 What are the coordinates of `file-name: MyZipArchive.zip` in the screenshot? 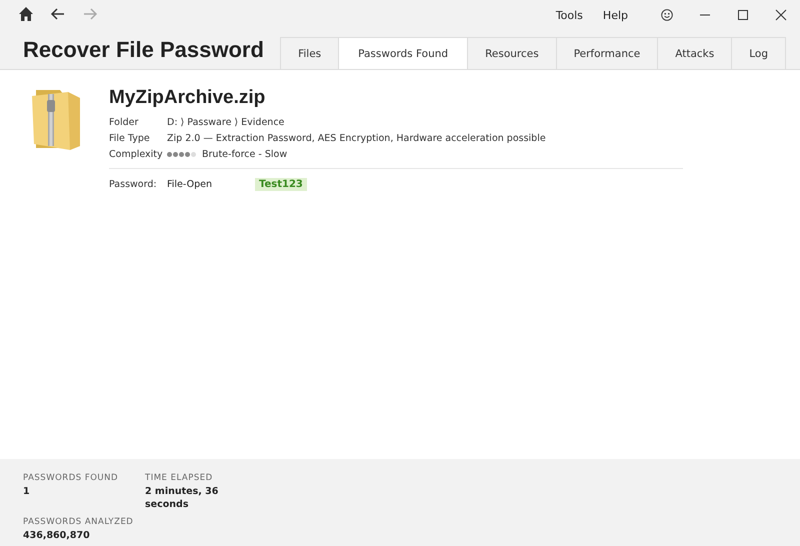 It's located at (187, 98).